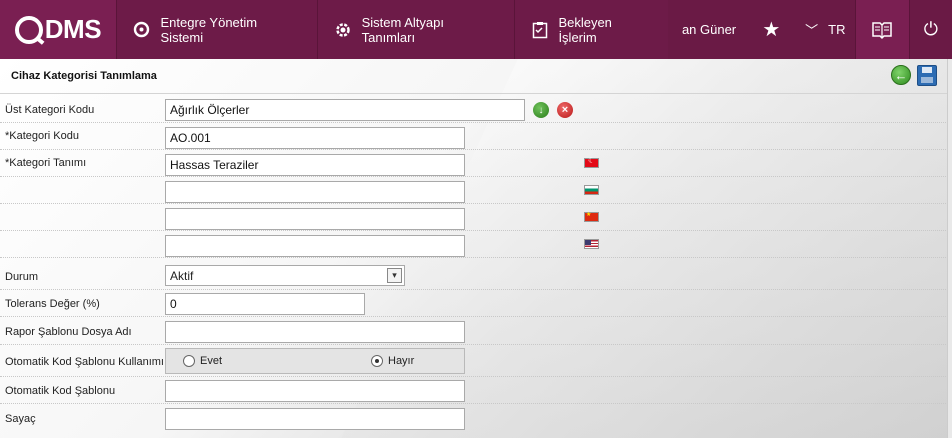 The image size is (952, 438). Describe the element at coordinates (825, 29) in the screenshot. I see `language-selector: ﹀ TR` at that location.